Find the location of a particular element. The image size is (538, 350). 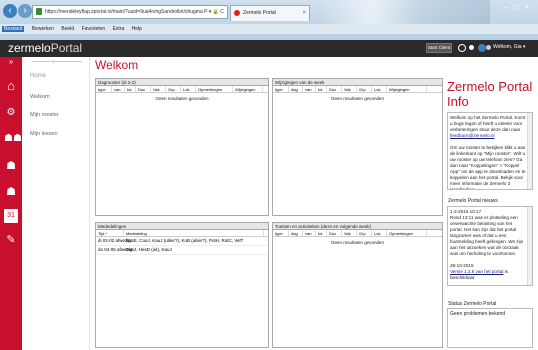

subnav-item-mijn-lessen: Mijn lessen is located at coordinates (44, 134).